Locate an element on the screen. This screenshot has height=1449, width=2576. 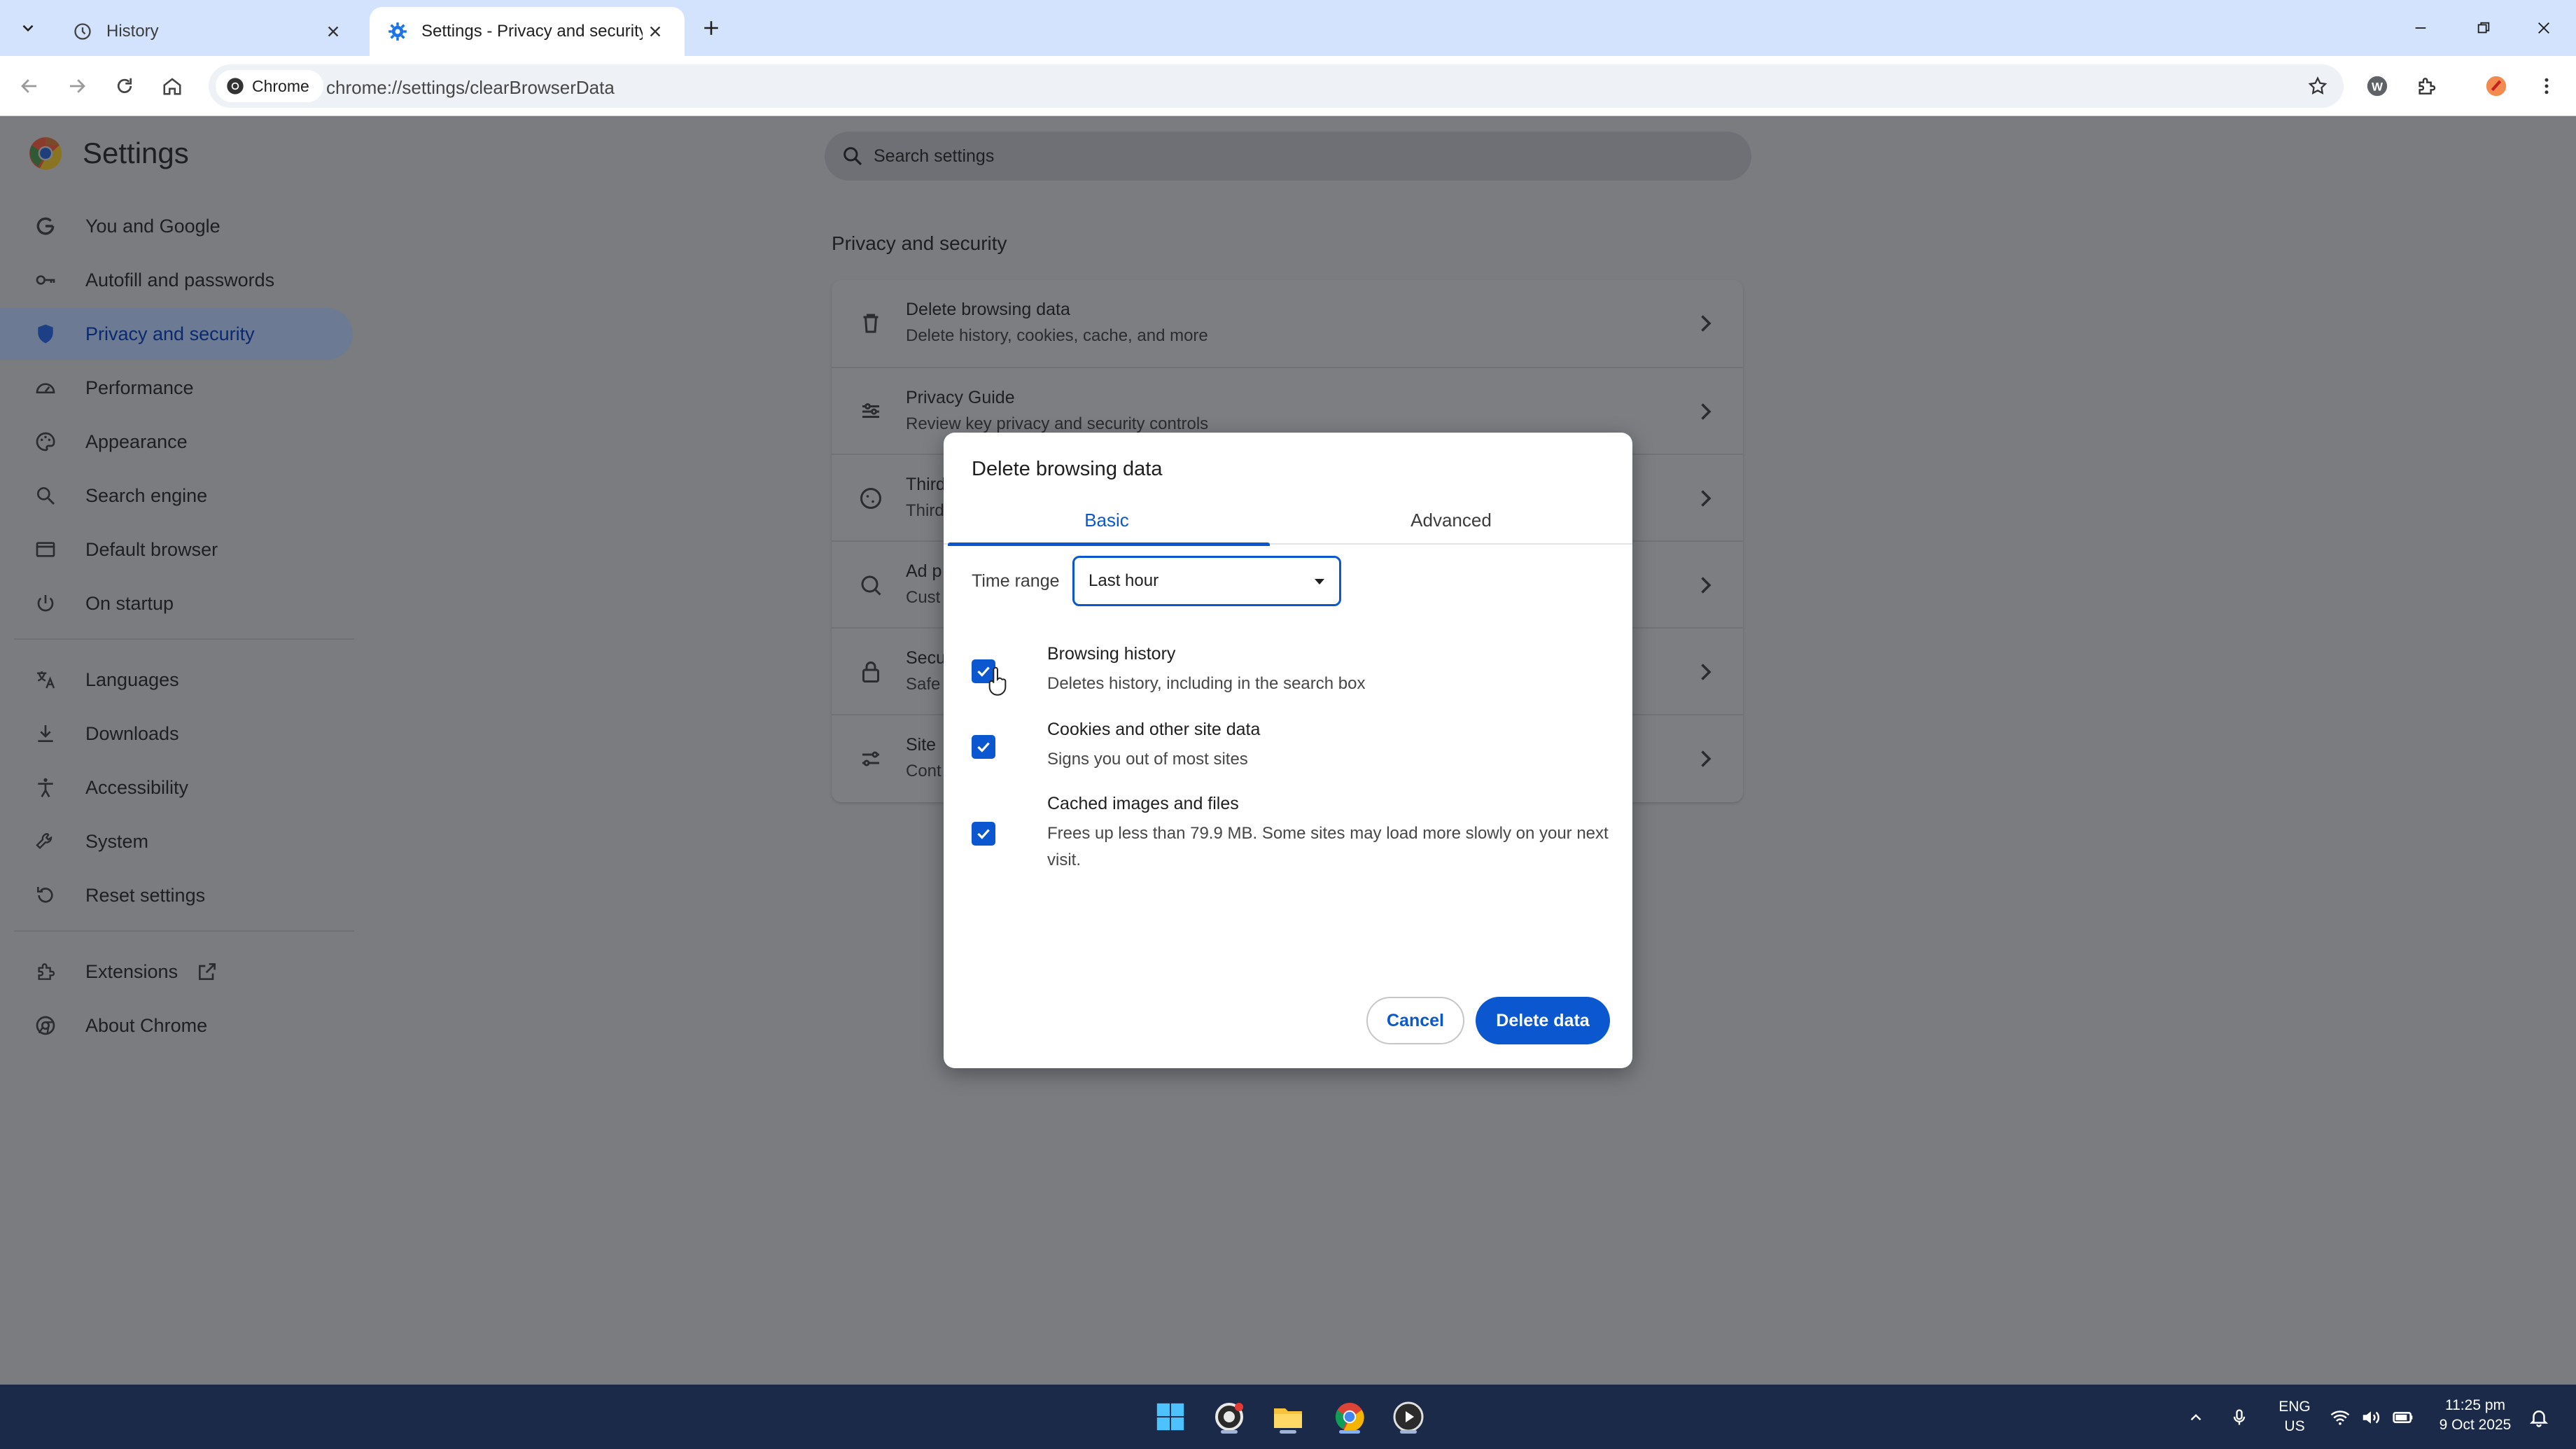
tab-search-button is located at coordinates (28, 28).